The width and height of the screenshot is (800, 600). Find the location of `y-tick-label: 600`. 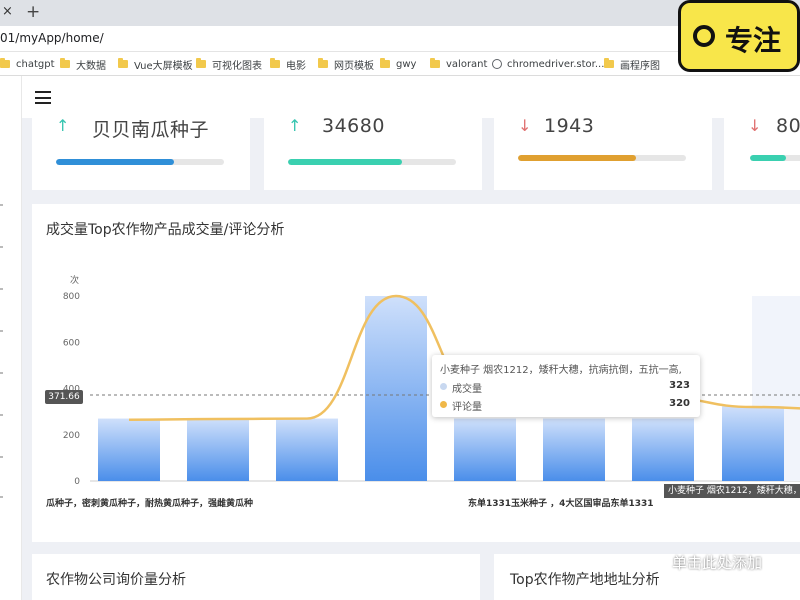

y-tick-label: 600 is located at coordinates (71, 343).